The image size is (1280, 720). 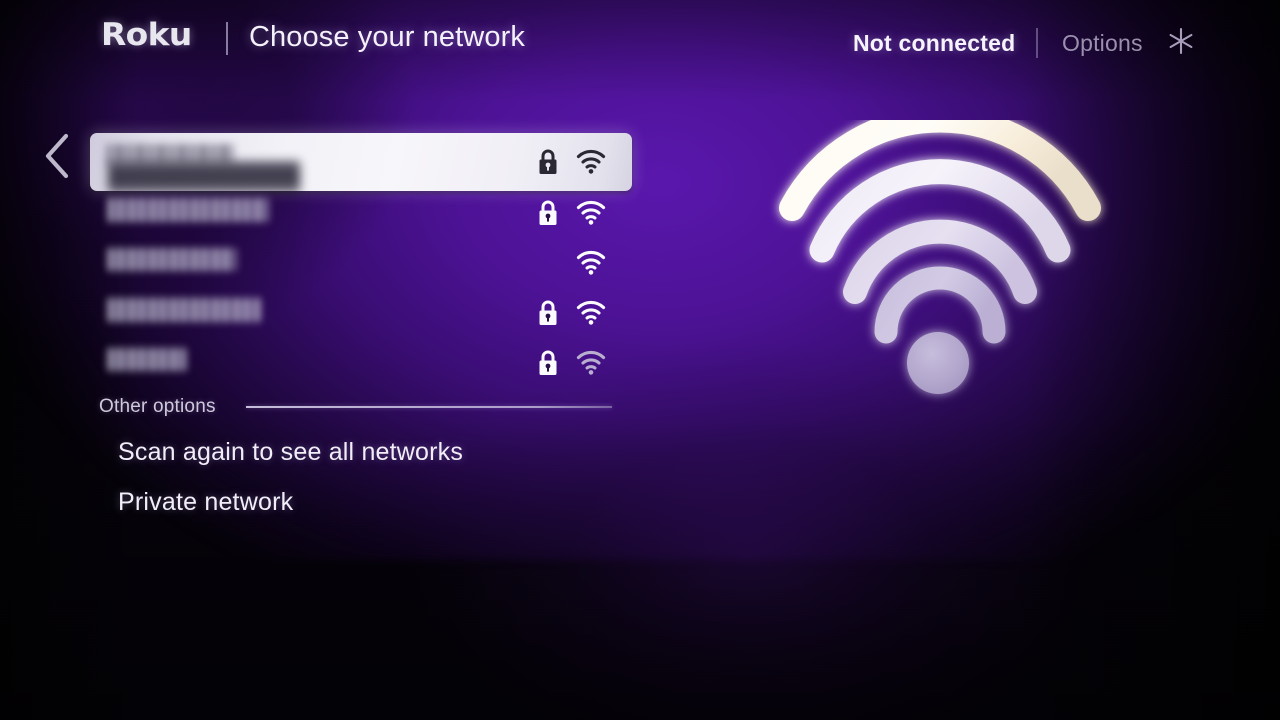 What do you see at coordinates (204, 177) in the screenshot?
I see `network-name-censored-overflow` at bounding box center [204, 177].